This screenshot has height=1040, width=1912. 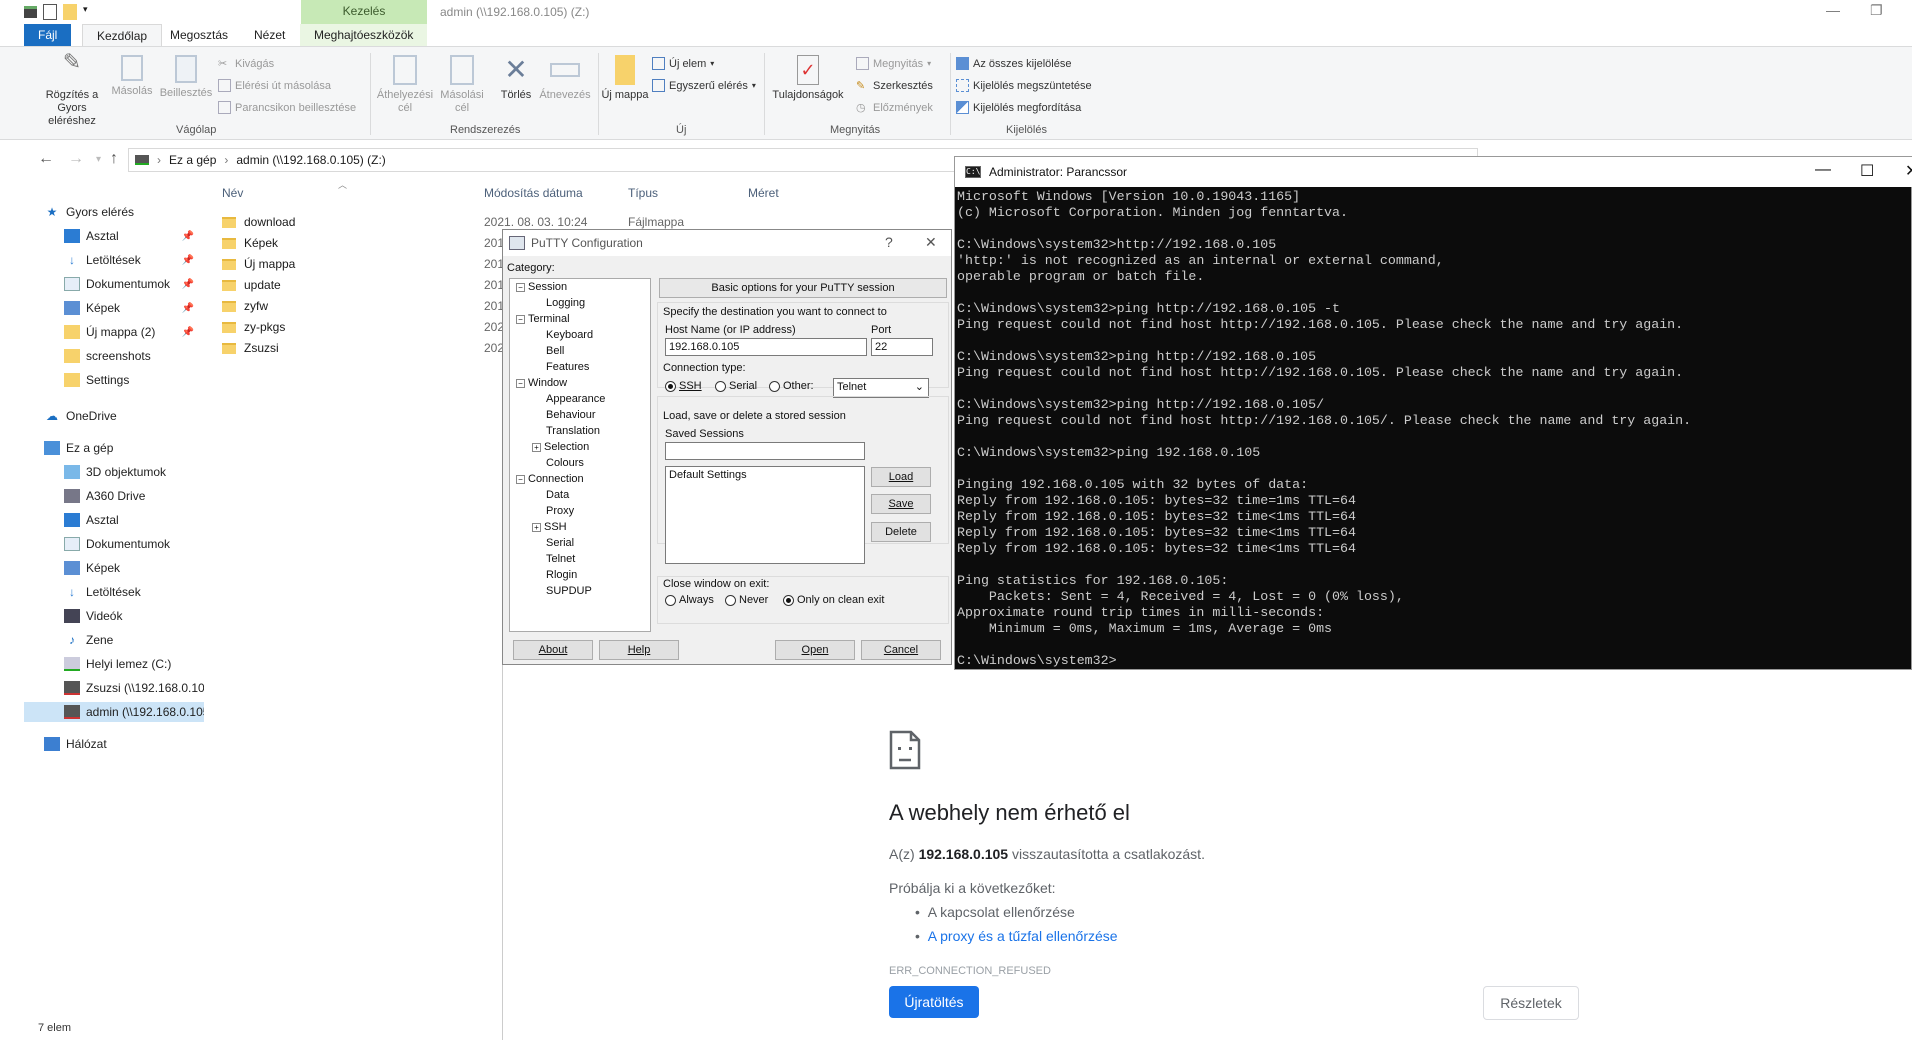 I want to click on tree-node: − Connection, so click(x=550, y=479).